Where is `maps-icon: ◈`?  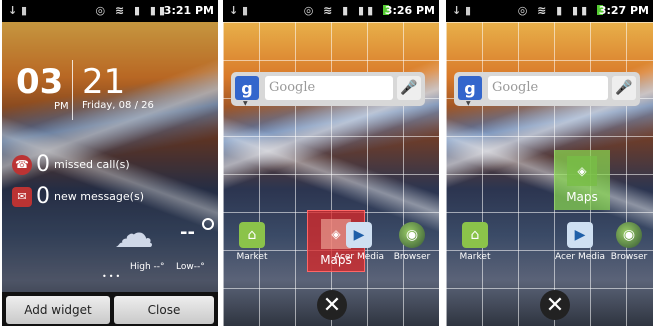
maps-icon: ◈ is located at coordinates (582, 171).